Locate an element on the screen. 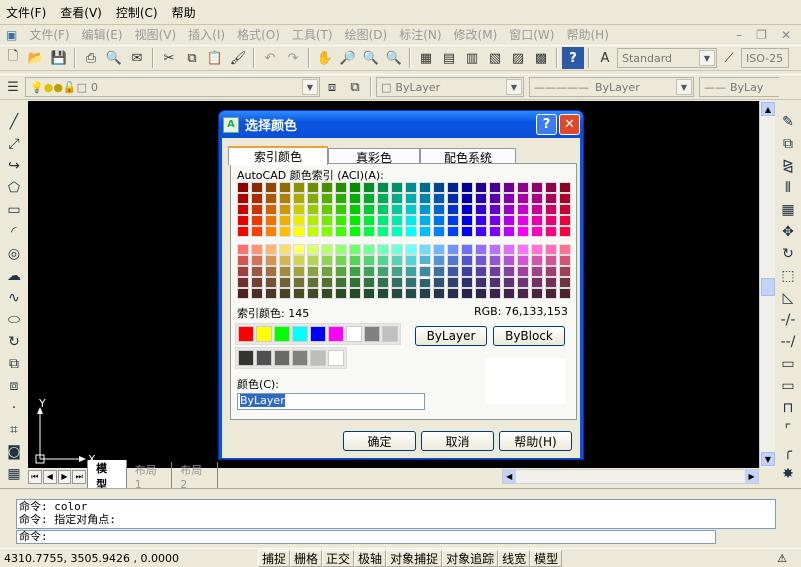 The image size is (801, 567). point-icon: · is located at coordinates (14, 408).